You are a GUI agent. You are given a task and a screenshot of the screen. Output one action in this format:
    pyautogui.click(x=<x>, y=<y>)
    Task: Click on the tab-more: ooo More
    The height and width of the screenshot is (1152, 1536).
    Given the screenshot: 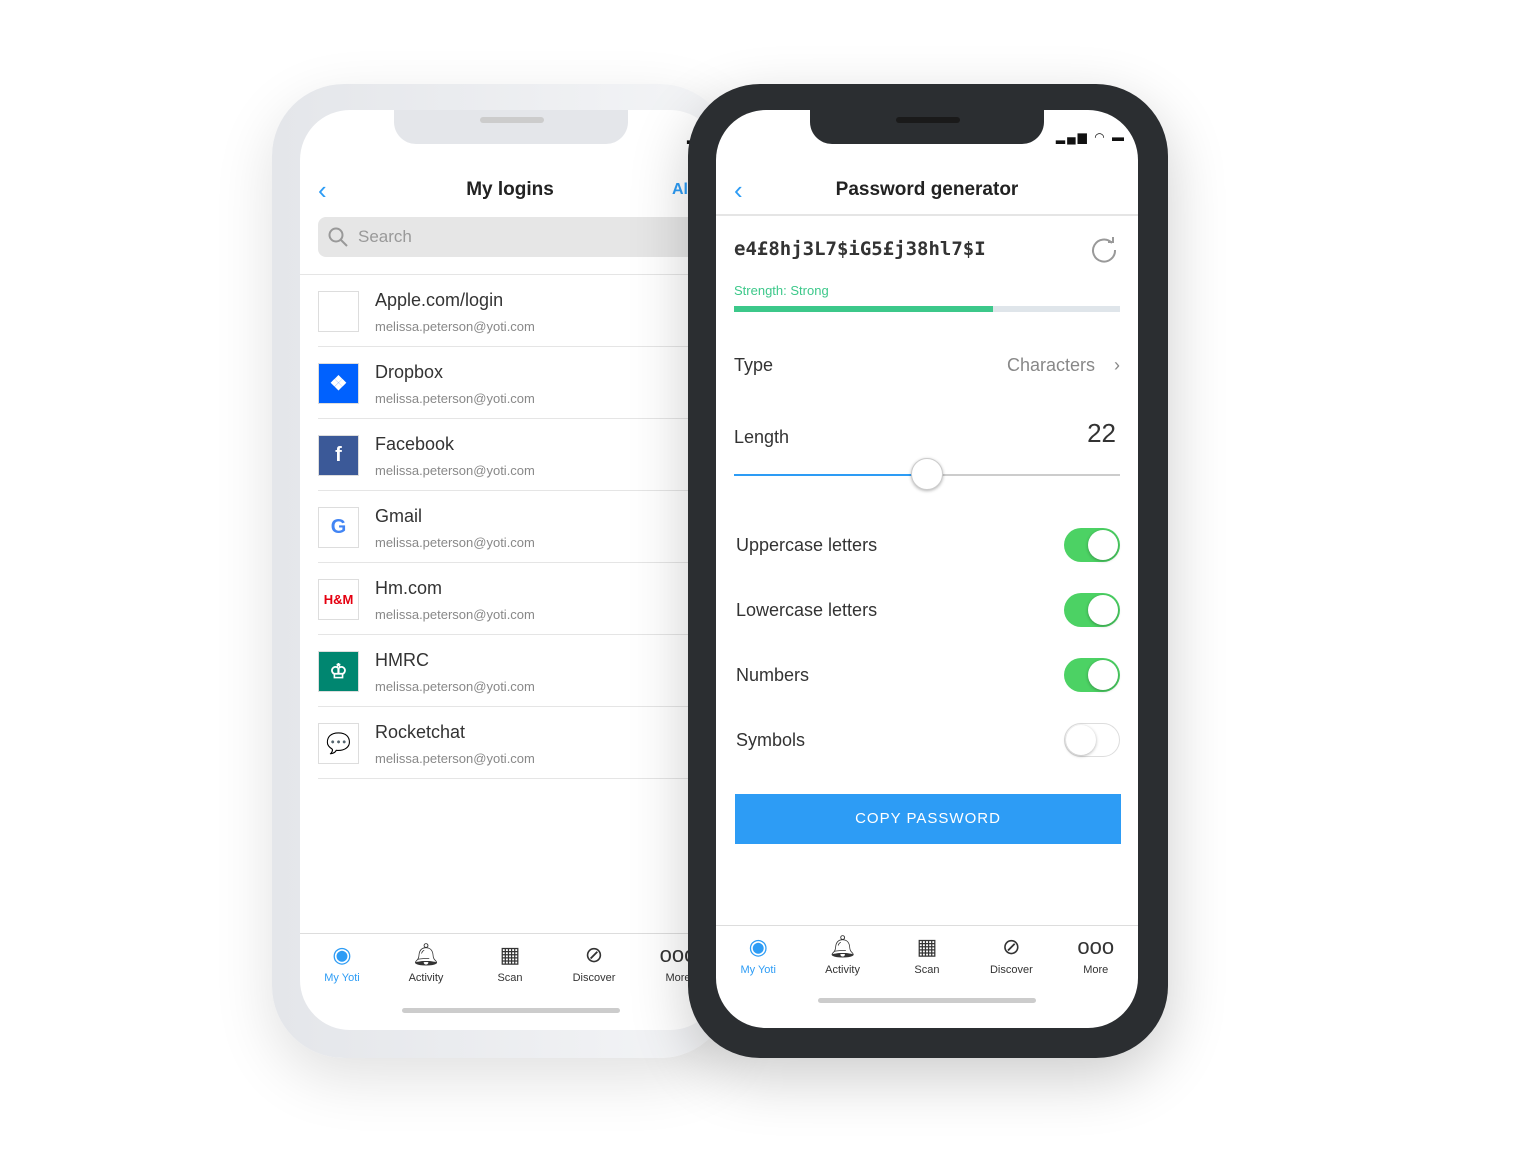 What is the action you would take?
    pyautogui.click(x=1096, y=967)
    